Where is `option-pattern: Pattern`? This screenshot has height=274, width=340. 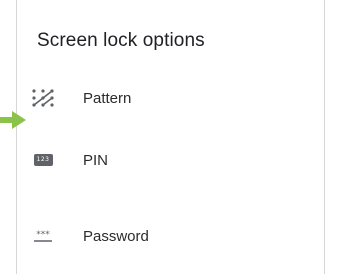 option-pattern: Pattern is located at coordinates (170, 98).